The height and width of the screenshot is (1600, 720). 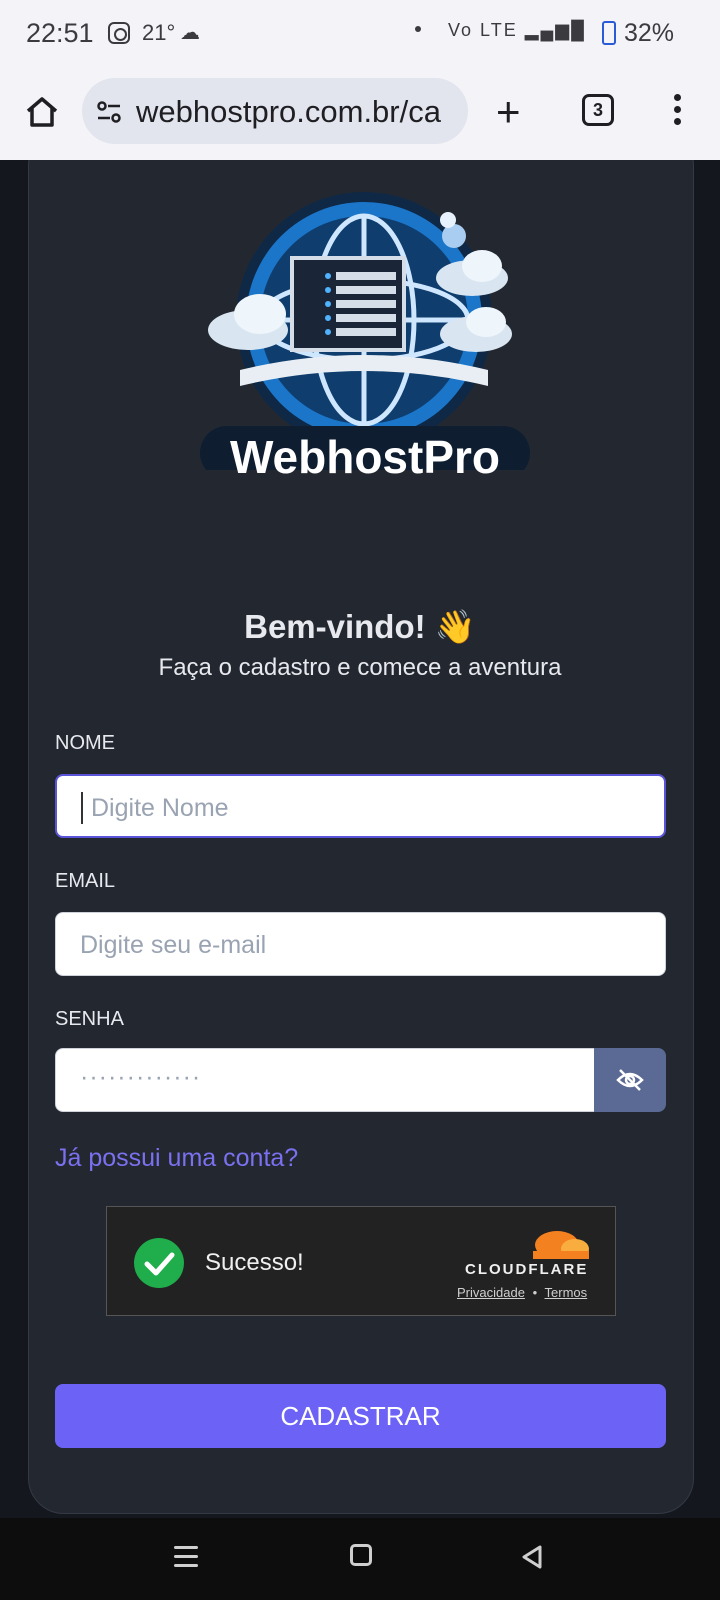 I want to click on welcome-subtitle: Faça o cadastro e comece a aventura, so click(x=360, y=667).